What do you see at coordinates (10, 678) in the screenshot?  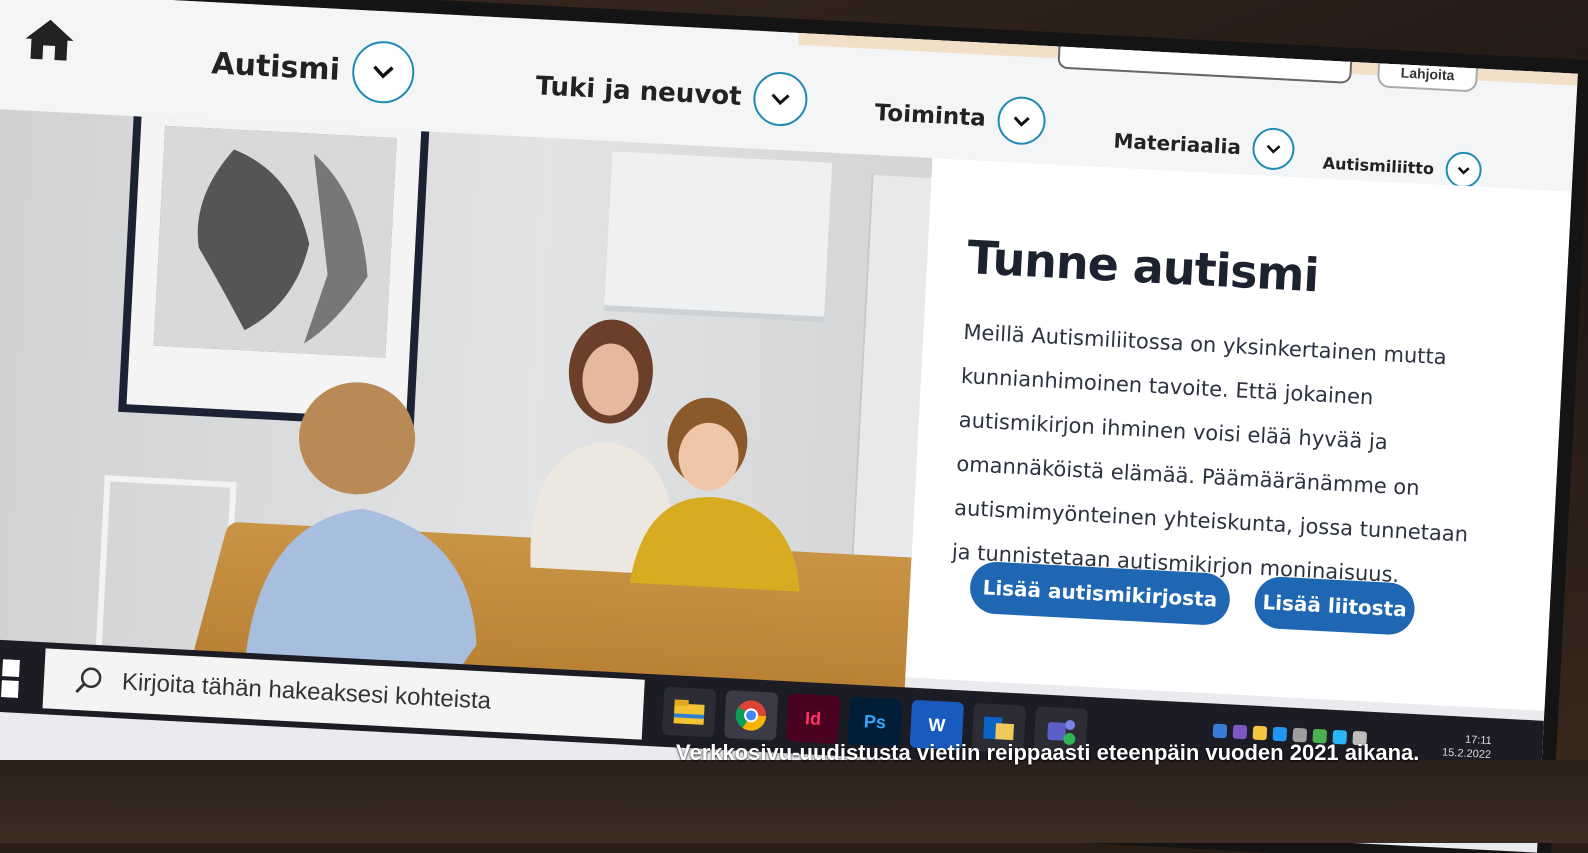 I see `windows-logo-icon` at bounding box center [10, 678].